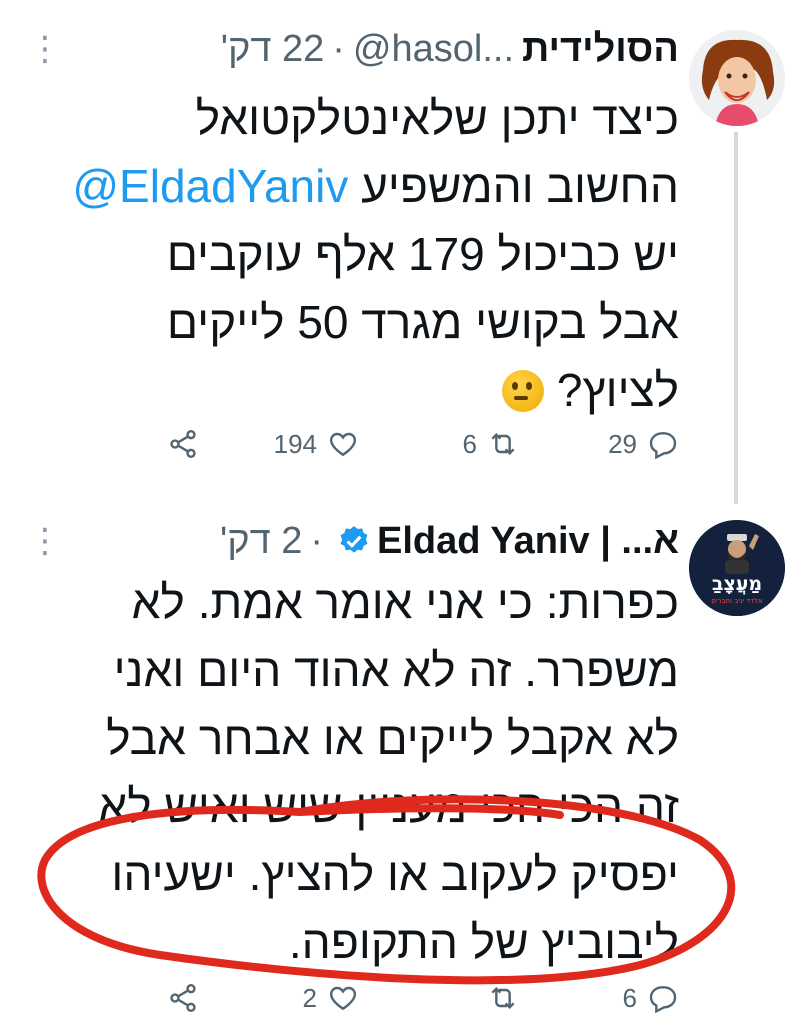 The image size is (799, 1023). I want to click on like-count: 194, so click(295, 443).